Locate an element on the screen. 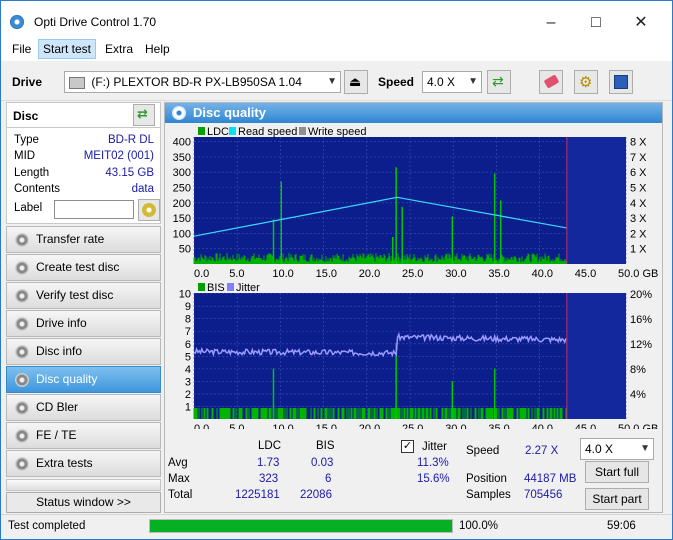 The width and height of the screenshot is (673, 540). app-disc-icon is located at coordinates (17, 22).